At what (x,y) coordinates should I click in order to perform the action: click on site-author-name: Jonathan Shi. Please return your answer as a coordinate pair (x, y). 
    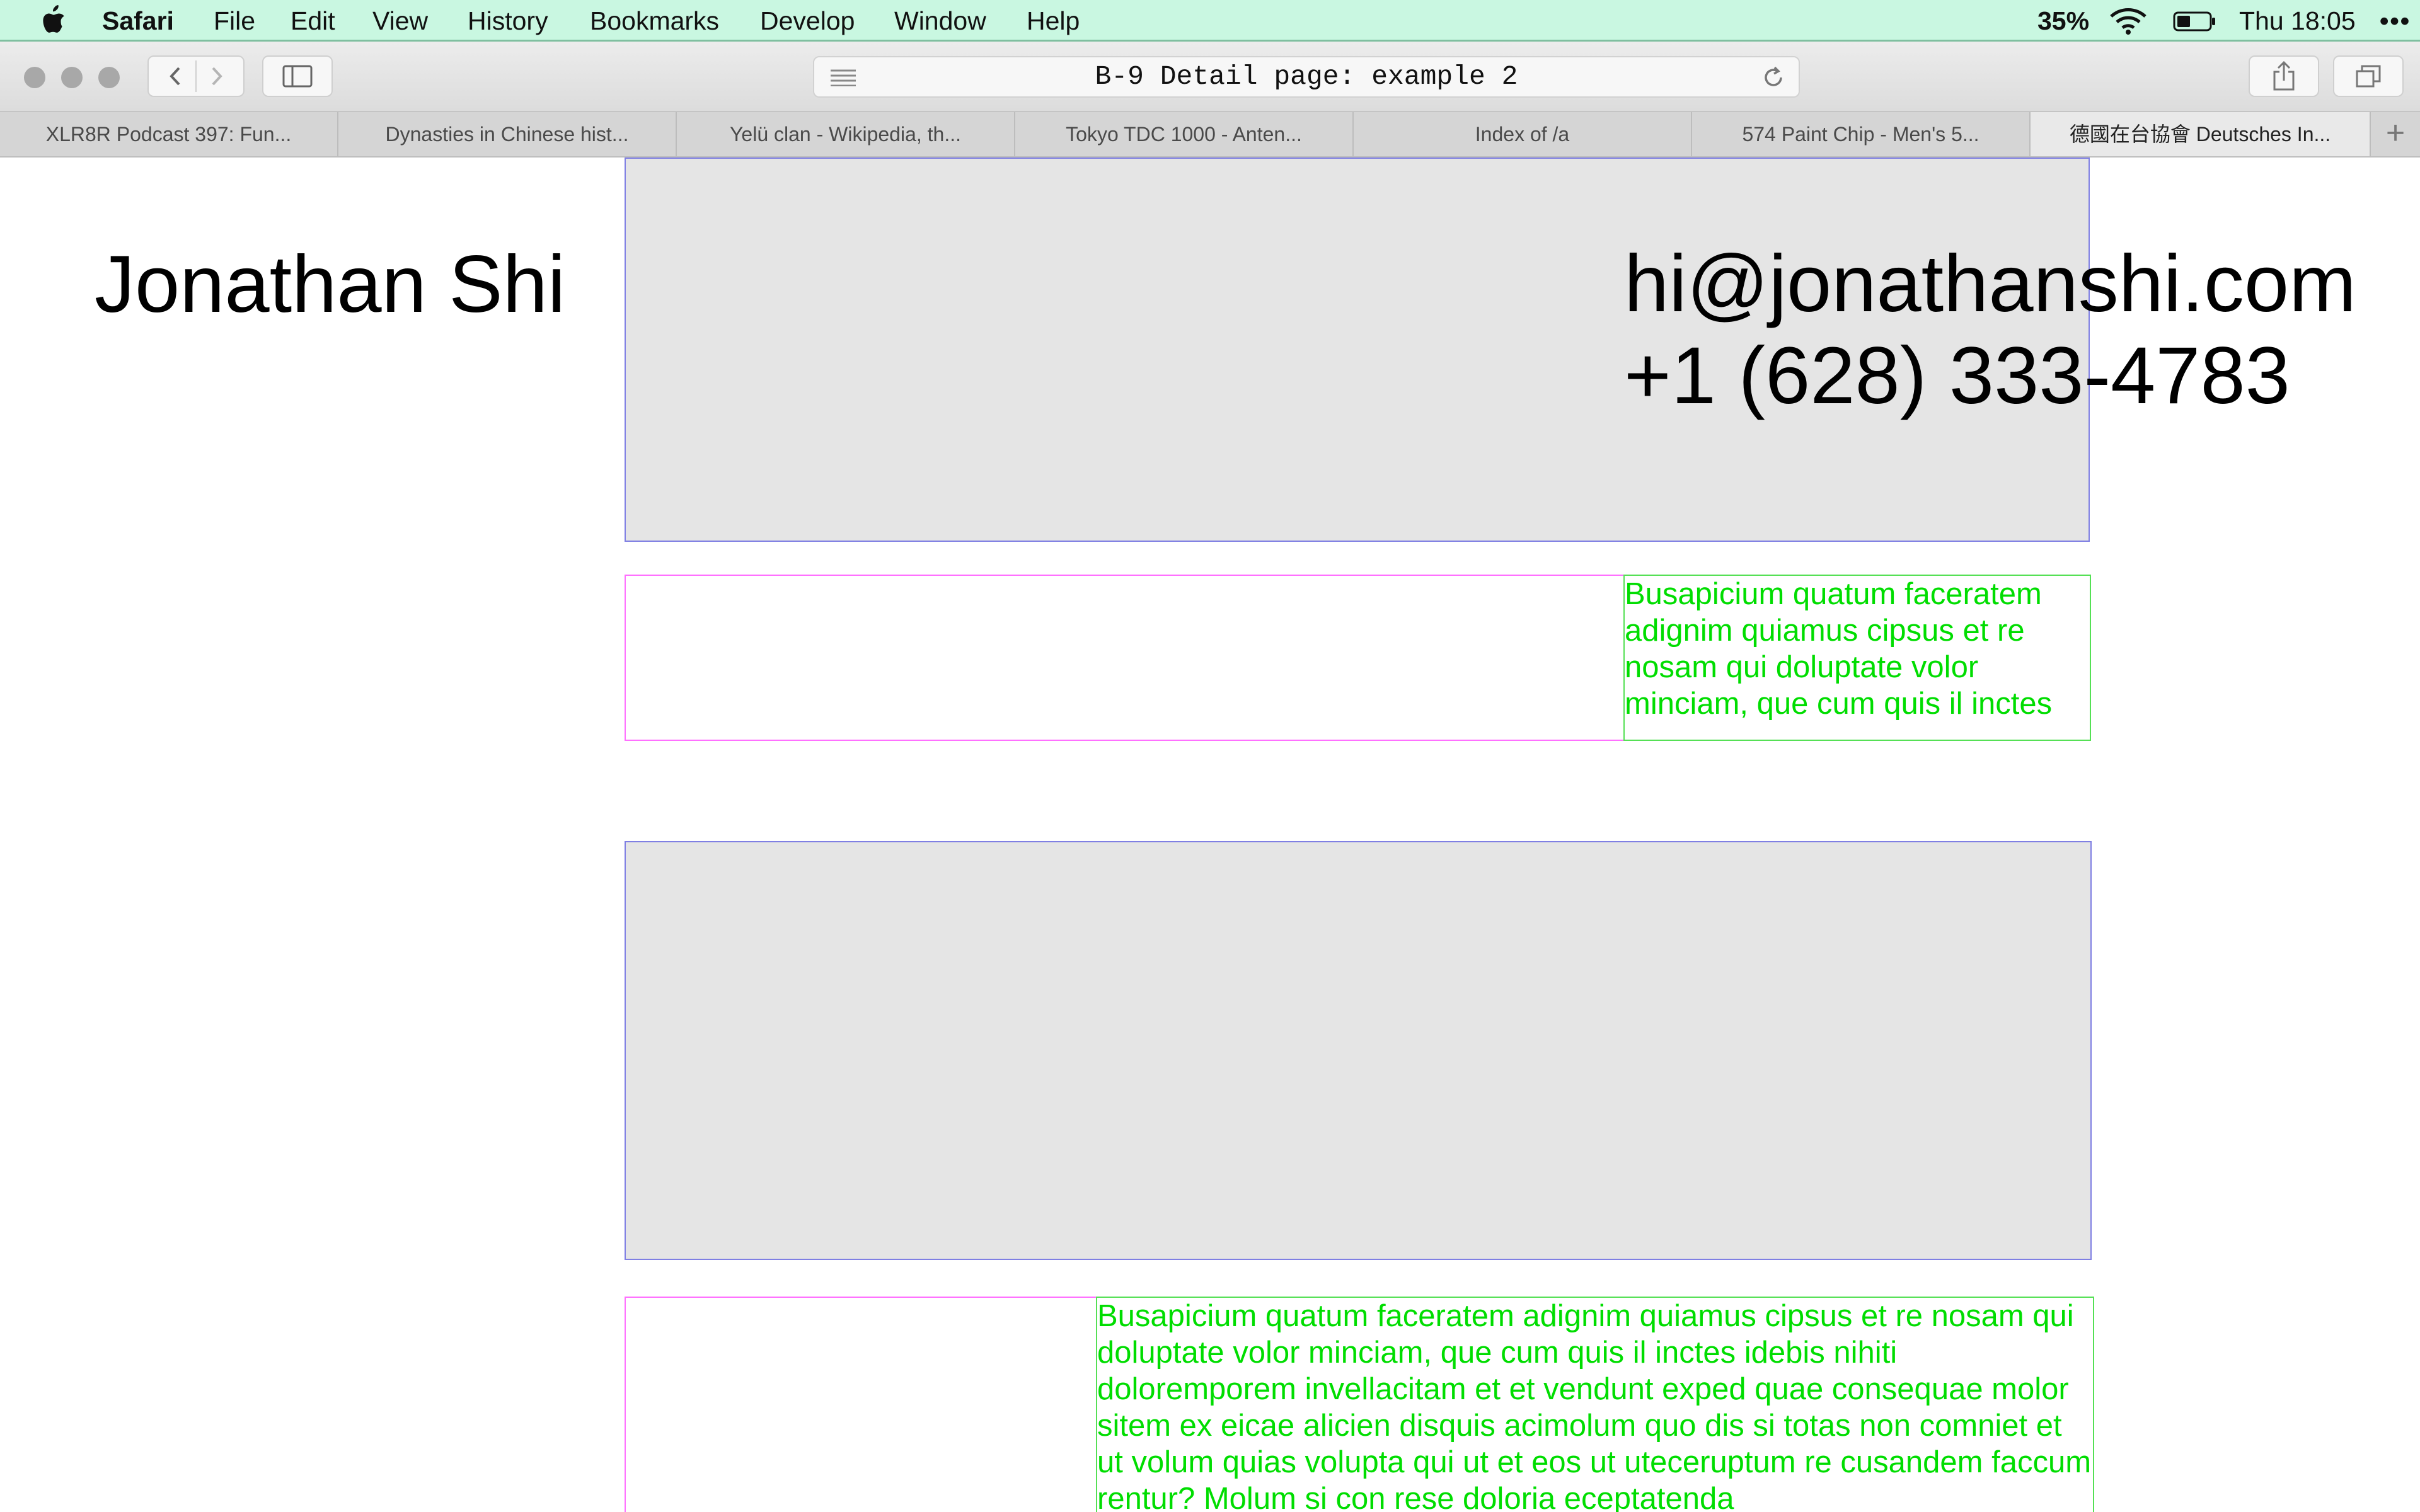
    Looking at the image, I should click on (330, 284).